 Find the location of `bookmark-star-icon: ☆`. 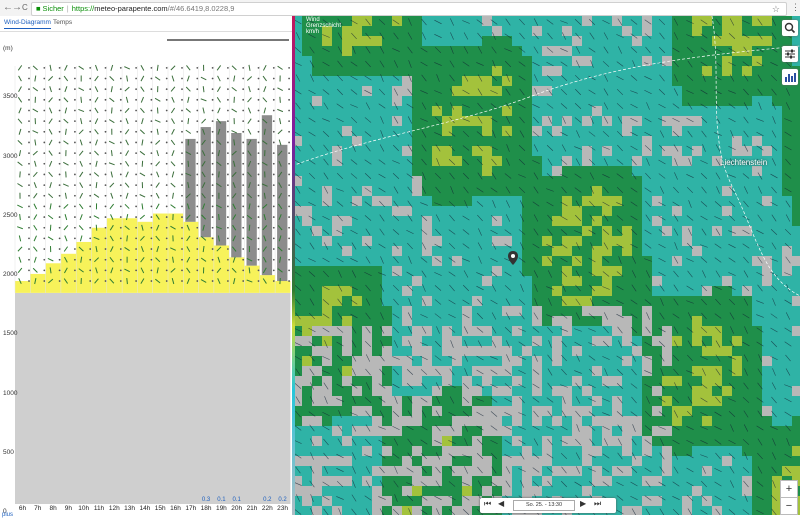

bookmark-star-icon: ☆ is located at coordinates (776, 9).